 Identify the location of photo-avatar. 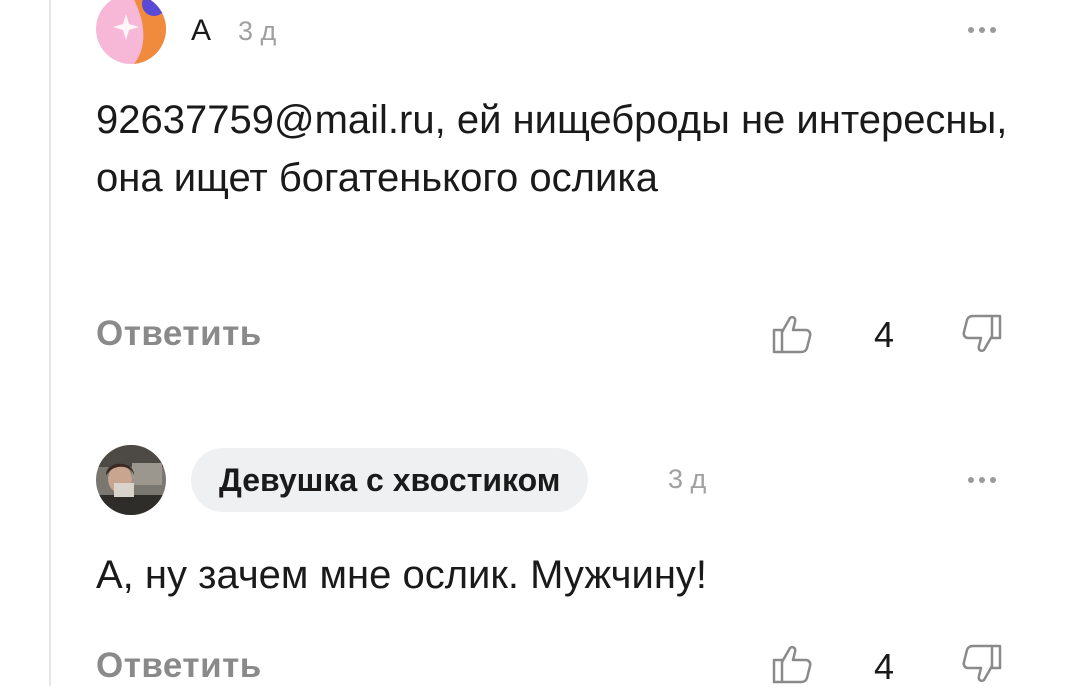
(131, 480).